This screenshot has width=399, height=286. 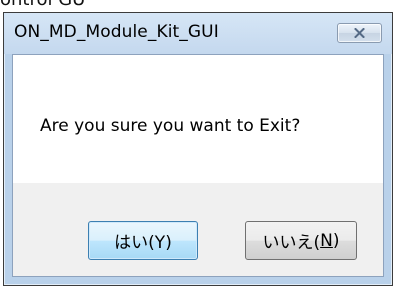 I want to click on yes-button: はい(Y), so click(x=143, y=240).